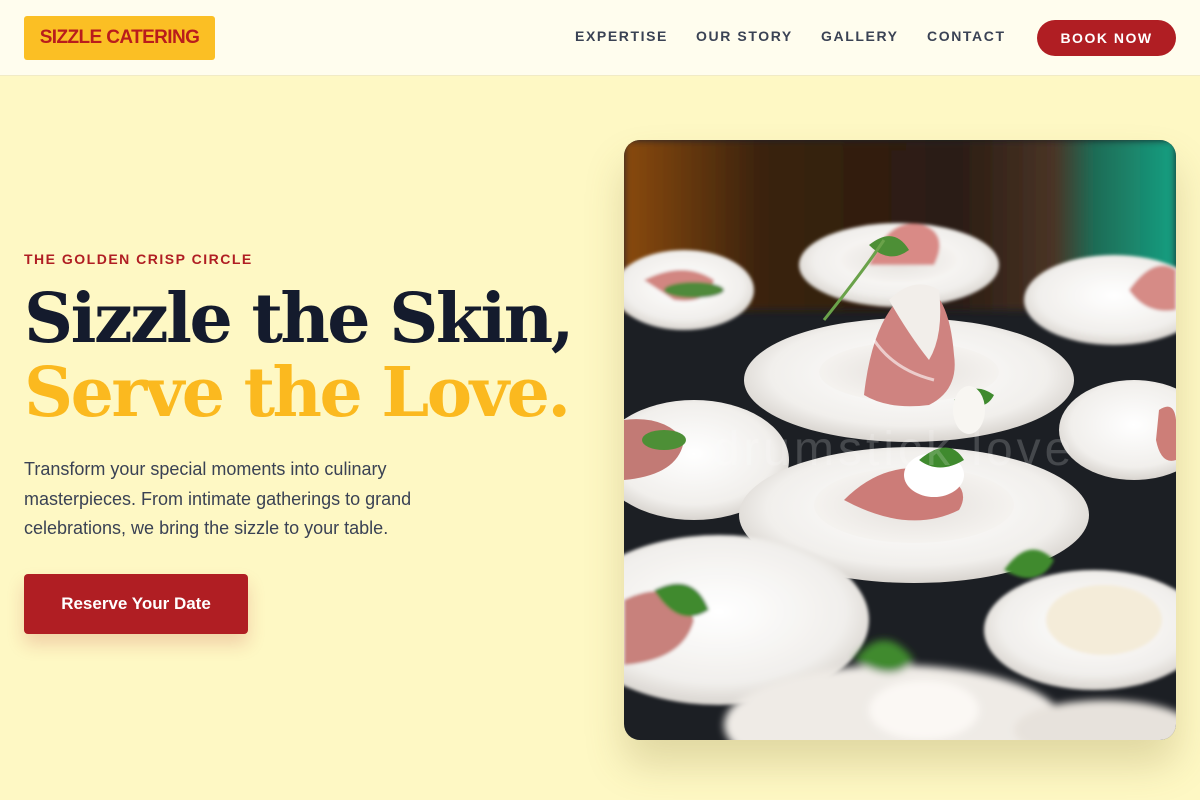 This screenshot has width=1200, height=800. Describe the element at coordinates (1106, 38) in the screenshot. I see `book-now-button: BOOK NOW` at that location.